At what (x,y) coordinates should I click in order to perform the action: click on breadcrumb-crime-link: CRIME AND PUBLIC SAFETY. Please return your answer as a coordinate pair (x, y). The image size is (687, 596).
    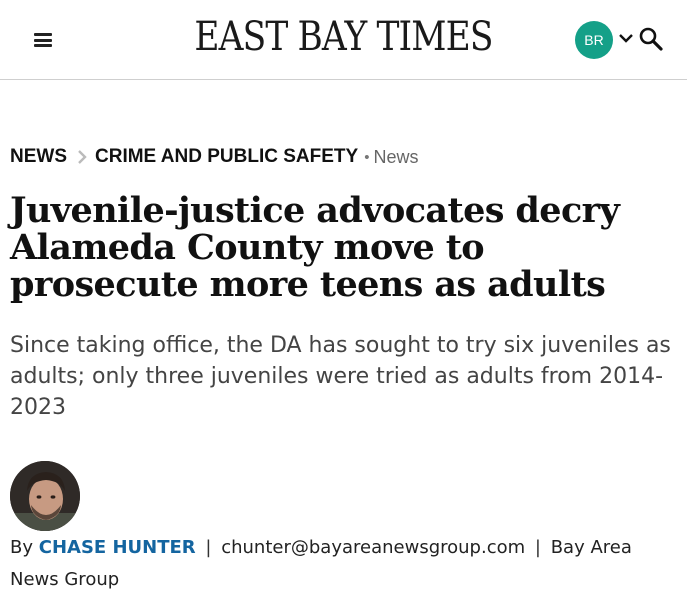
    Looking at the image, I should click on (226, 157).